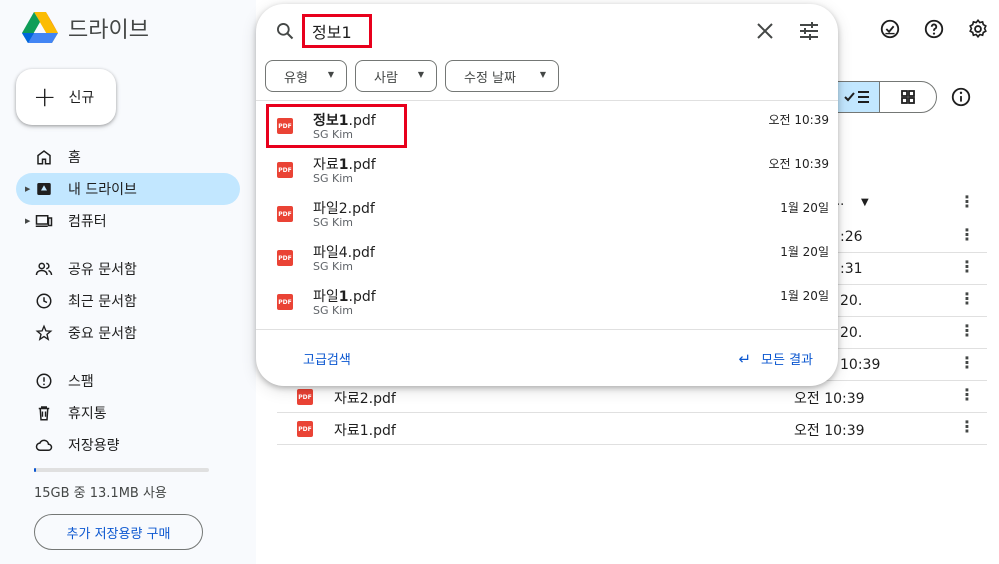  I want to click on sidebar-item-trash: 휴지통, so click(128, 413).